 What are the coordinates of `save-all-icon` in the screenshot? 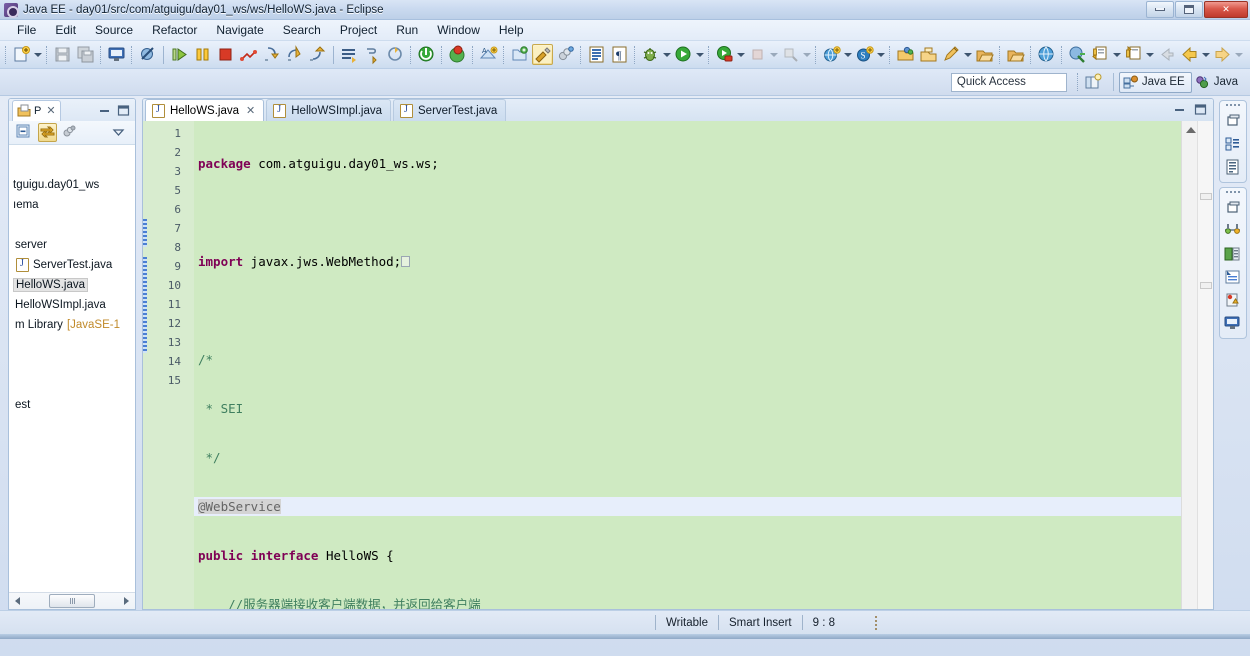 It's located at (85, 54).